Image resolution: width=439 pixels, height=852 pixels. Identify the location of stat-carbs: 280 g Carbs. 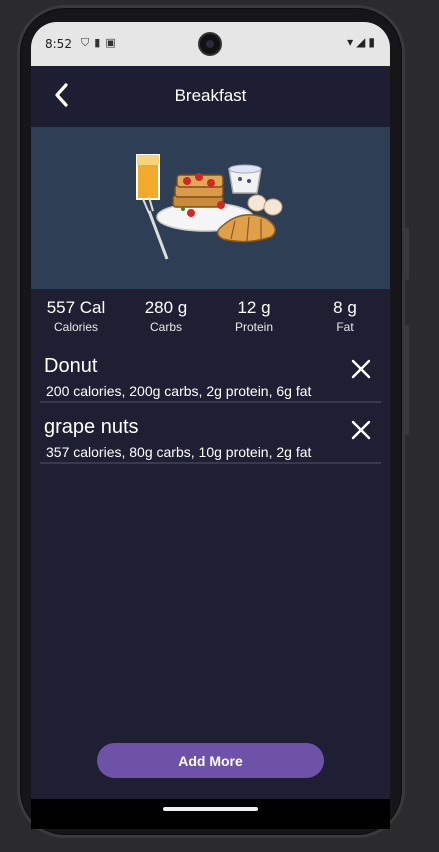
(166, 316).